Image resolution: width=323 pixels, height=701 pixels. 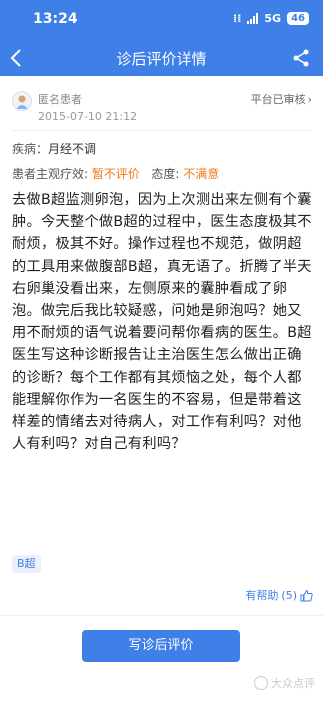 I want to click on dianping-logo-icon, so click(x=261, y=683).